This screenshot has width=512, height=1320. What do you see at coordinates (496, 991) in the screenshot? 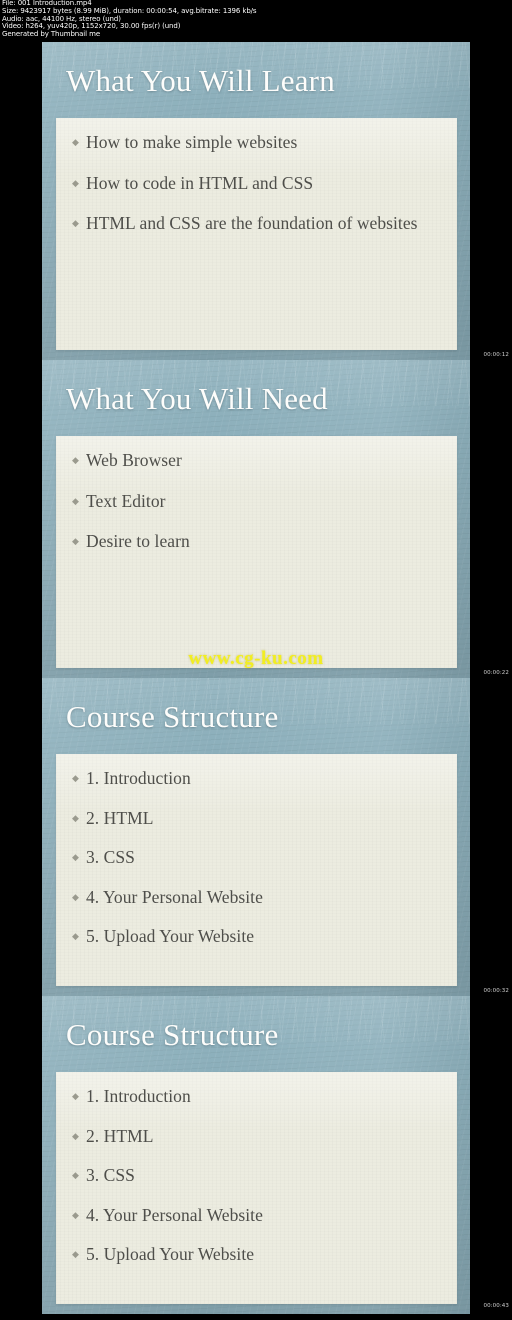
I see `thumbnail-timestamp: 00:00:32` at bounding box center [496, 991].